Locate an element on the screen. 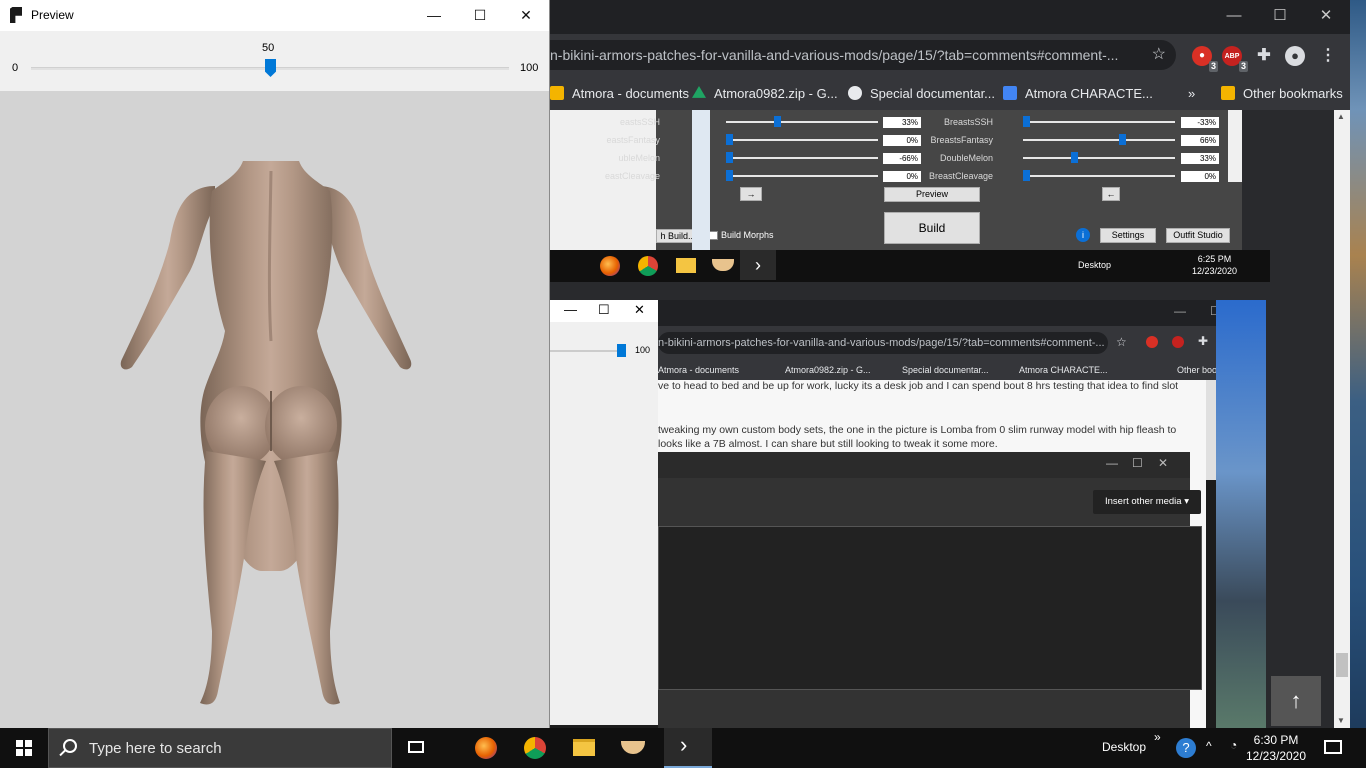 Image resolution: width=1366 pixels, height=768 pixels. inner-extension-icon is located at coordinates (1152, 342).